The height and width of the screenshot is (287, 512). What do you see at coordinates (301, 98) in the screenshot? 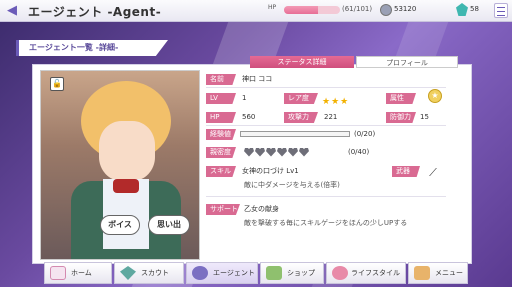
I see `rarity-label: レア度` at bounding box center [301, 98].